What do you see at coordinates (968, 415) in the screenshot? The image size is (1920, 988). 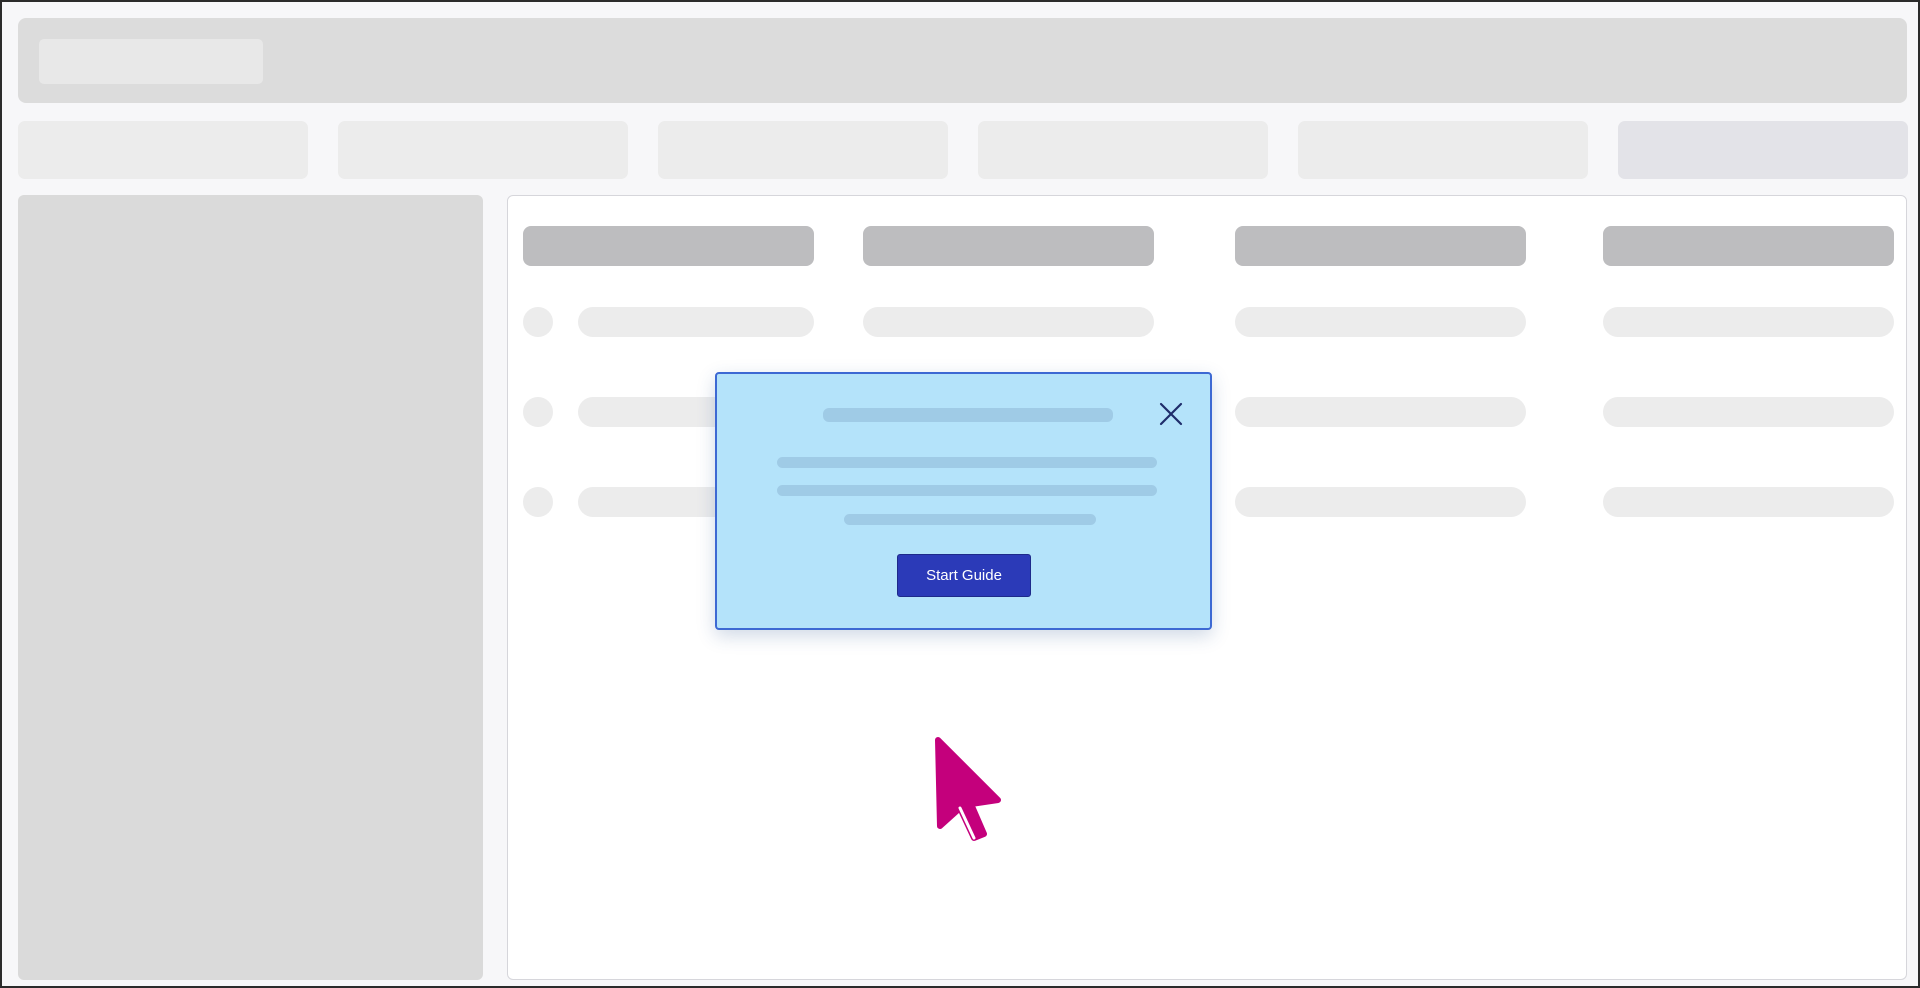 I see `modal-title-placeholder` at bounding box center [968, 415].